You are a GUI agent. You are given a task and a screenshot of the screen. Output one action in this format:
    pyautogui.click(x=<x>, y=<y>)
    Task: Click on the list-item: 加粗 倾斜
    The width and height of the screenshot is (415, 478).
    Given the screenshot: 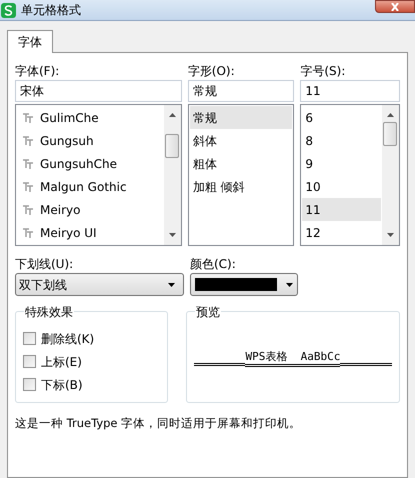 What is the action you would take?
    pyautogui.click(x=241, y=186)
    